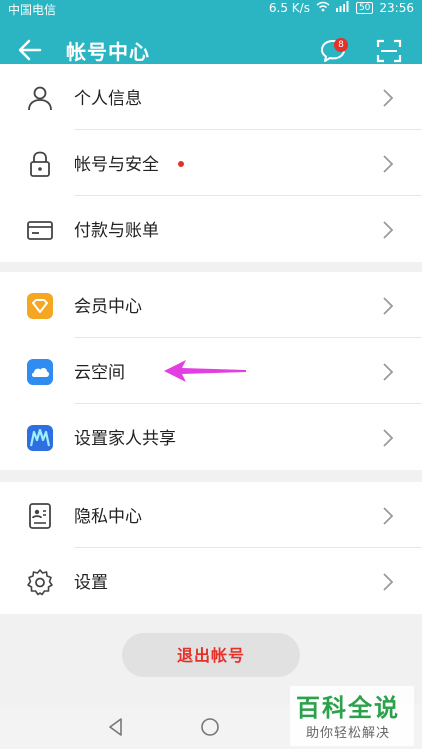 The image size is (422, 749). Describe the element at coordinates (211, 229) in the screenshot. I see `list-item-payment-billing: 付款与账单` at that location.